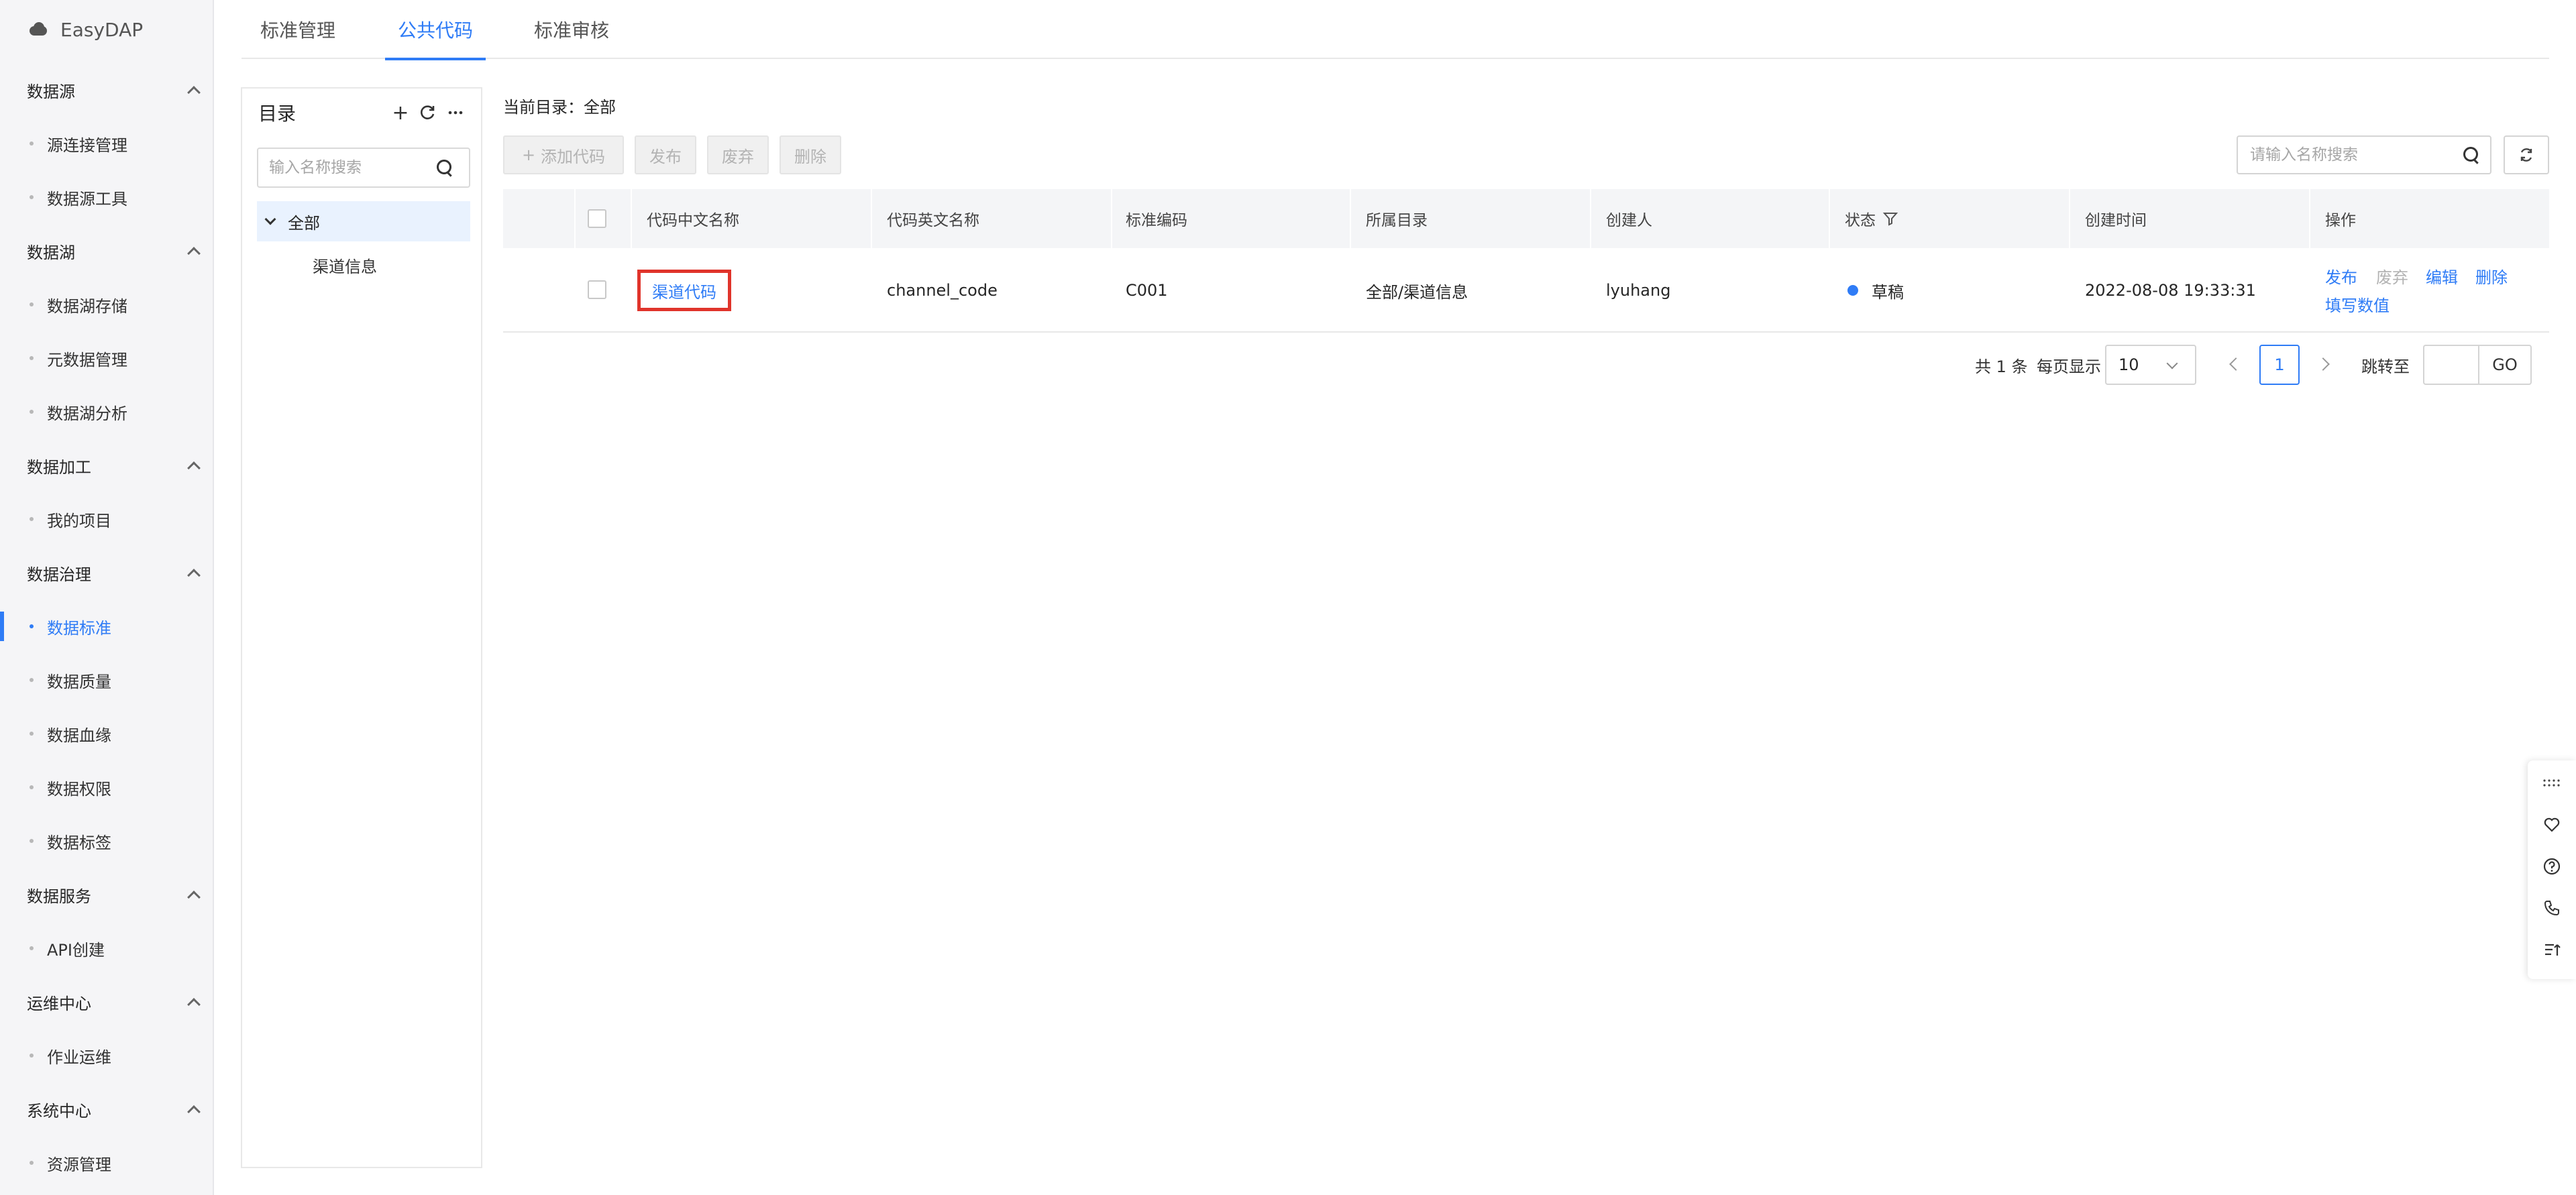 Image resolution: width=2576 pixels, height=1195 pixels. Describe the element at coordinates (2, 626) in the screenshot. I see `active-indicator` at that location.